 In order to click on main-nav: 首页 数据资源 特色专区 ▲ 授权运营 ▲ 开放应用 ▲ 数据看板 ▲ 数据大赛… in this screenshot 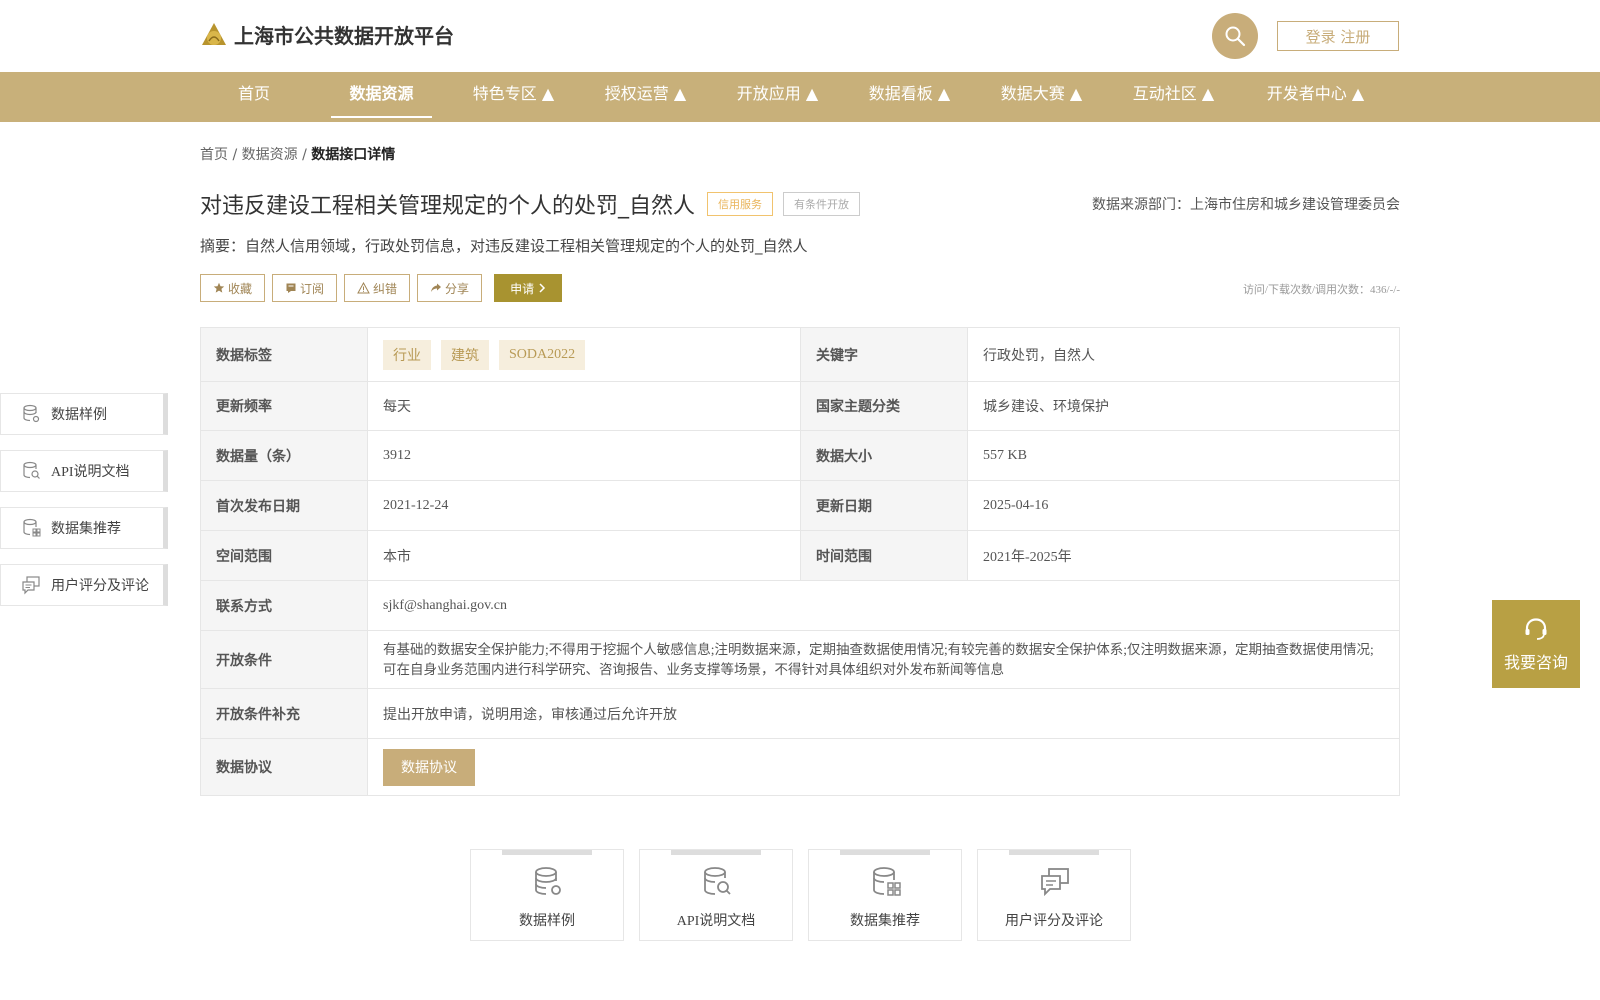, I will do `click(800, 97)`.